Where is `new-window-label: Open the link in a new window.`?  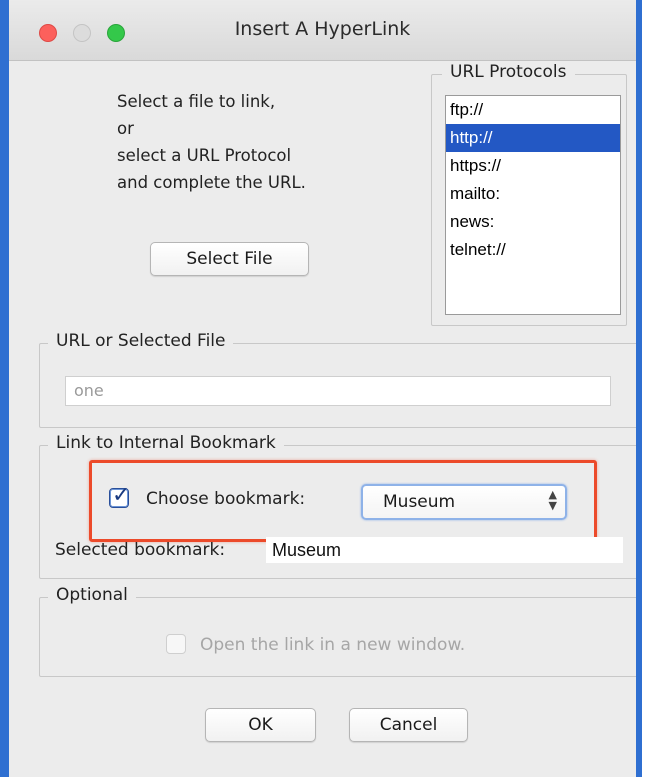 new-window-label: Open the link in a new window. is located at coordinates (332, 645).